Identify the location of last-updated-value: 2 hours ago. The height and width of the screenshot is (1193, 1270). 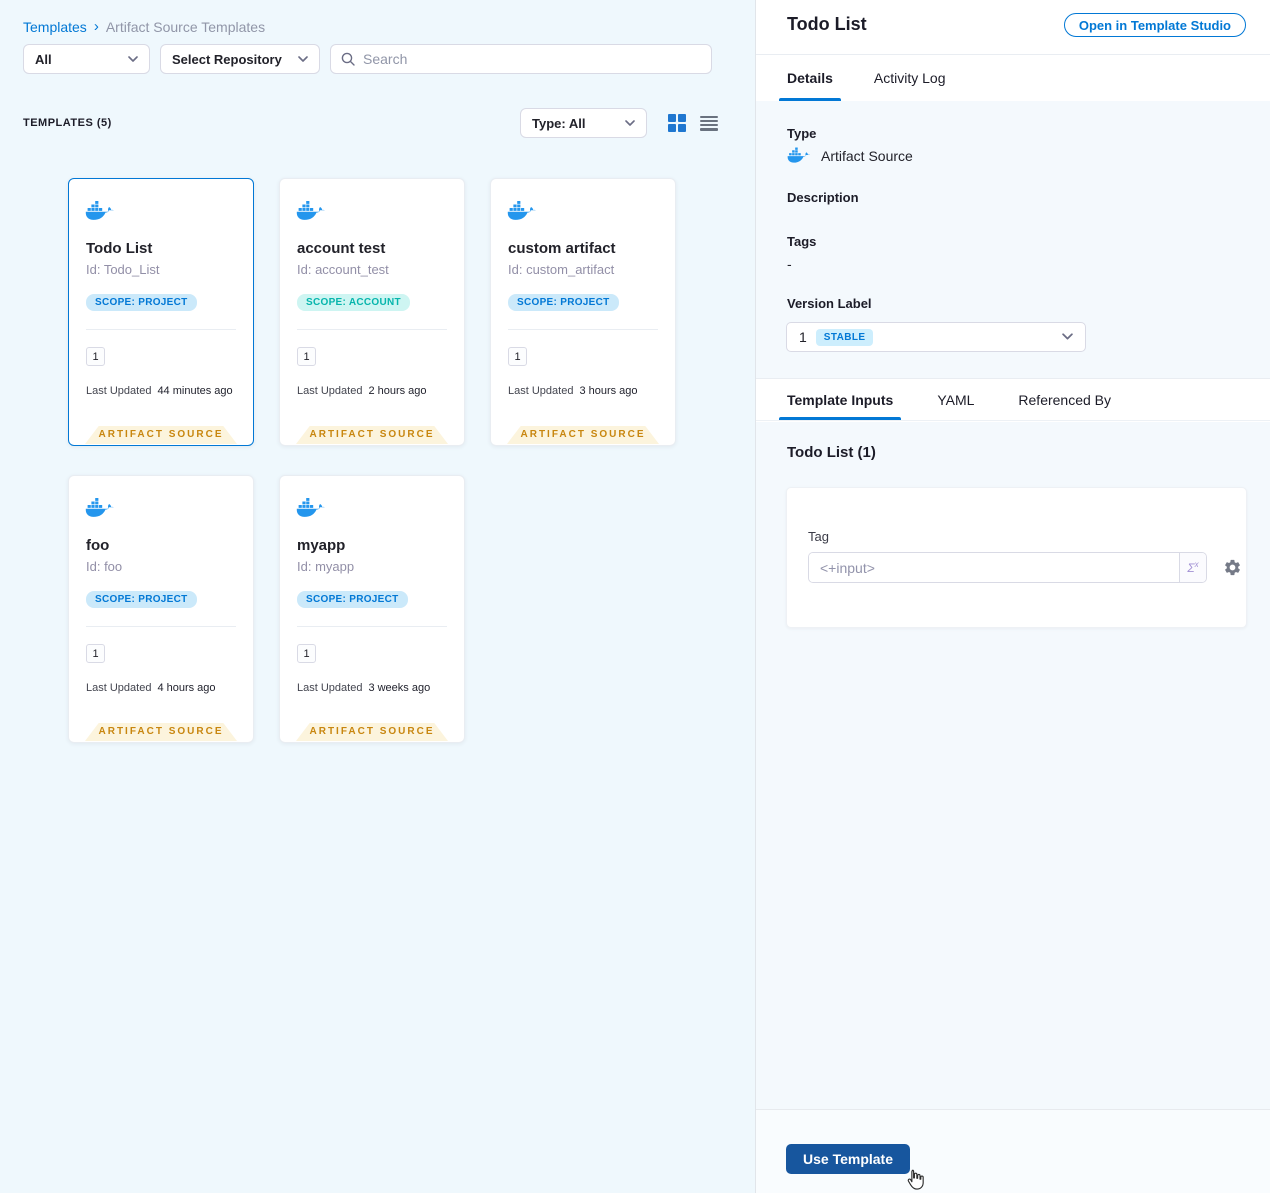
(397, 391).